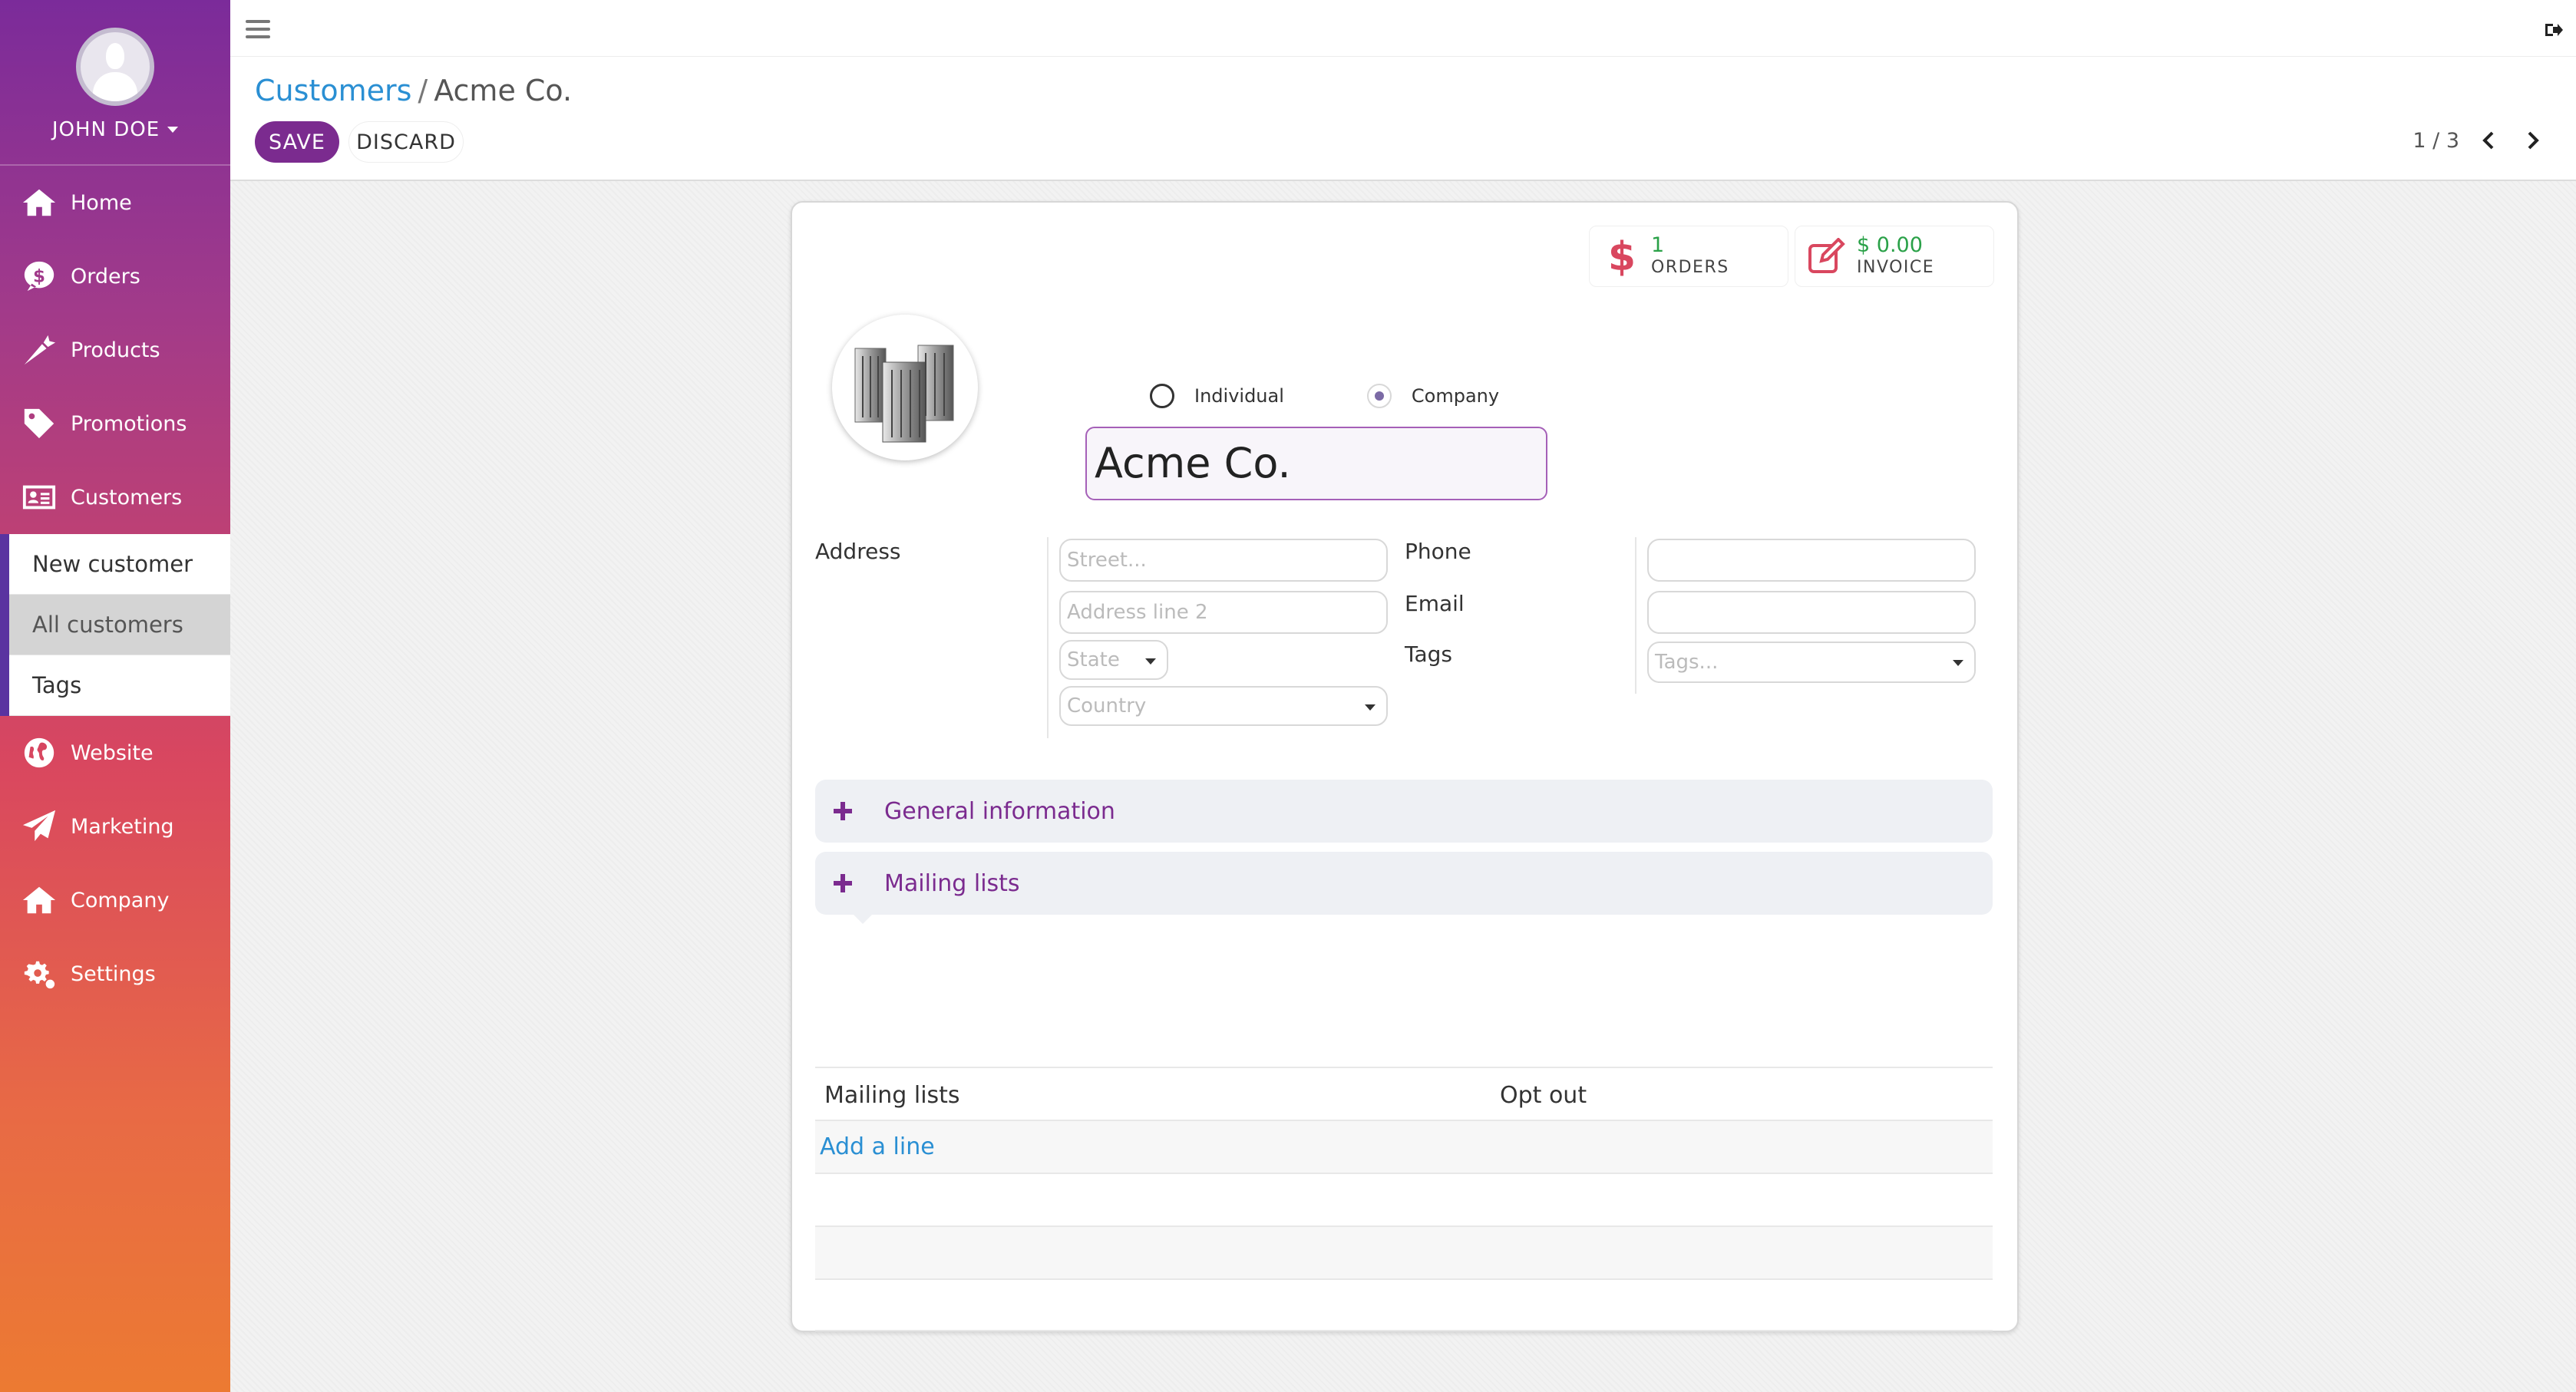  I want to click on carrot-icon, so click(39, 350).